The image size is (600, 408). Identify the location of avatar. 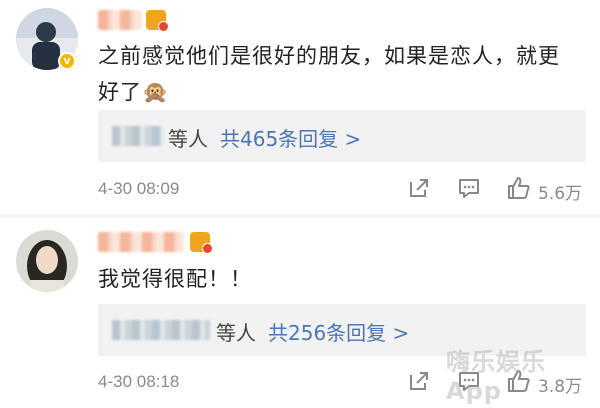
(47, 261).